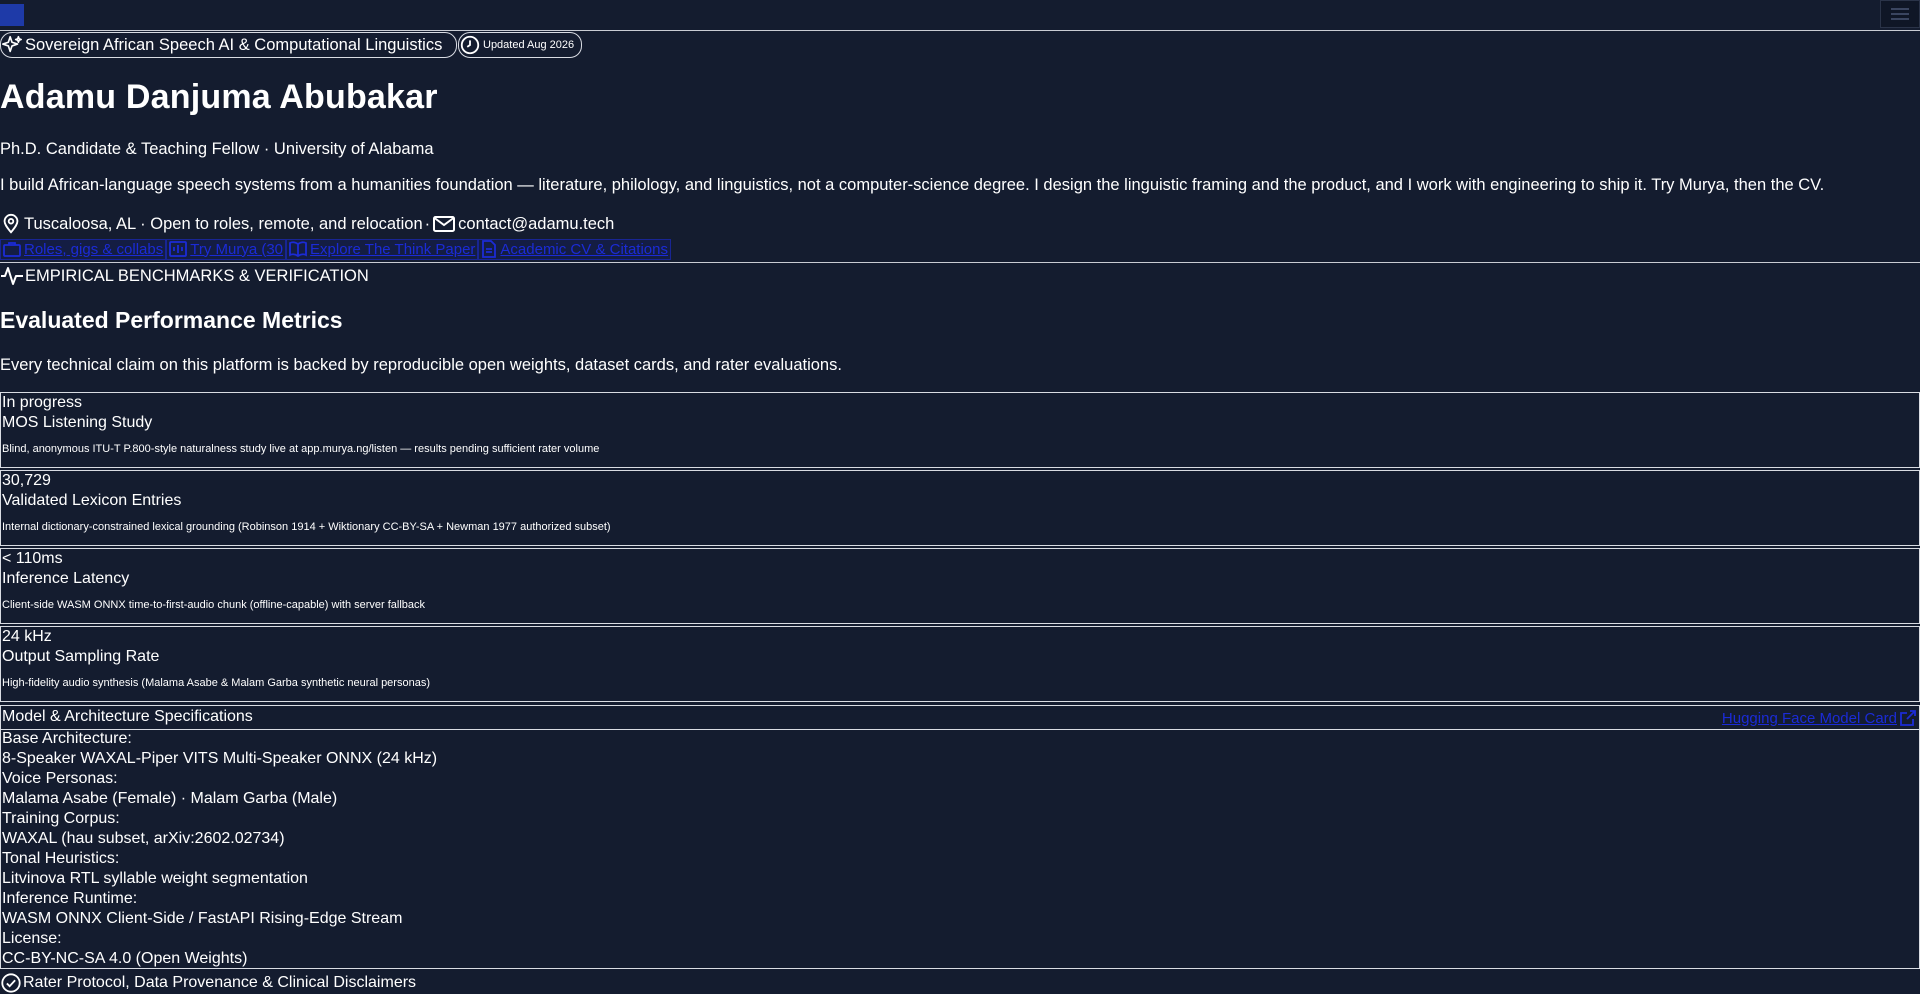 The height and width of the screenshot is (994, 1920). I want to click on briefcase-icon, so click(12, 249).